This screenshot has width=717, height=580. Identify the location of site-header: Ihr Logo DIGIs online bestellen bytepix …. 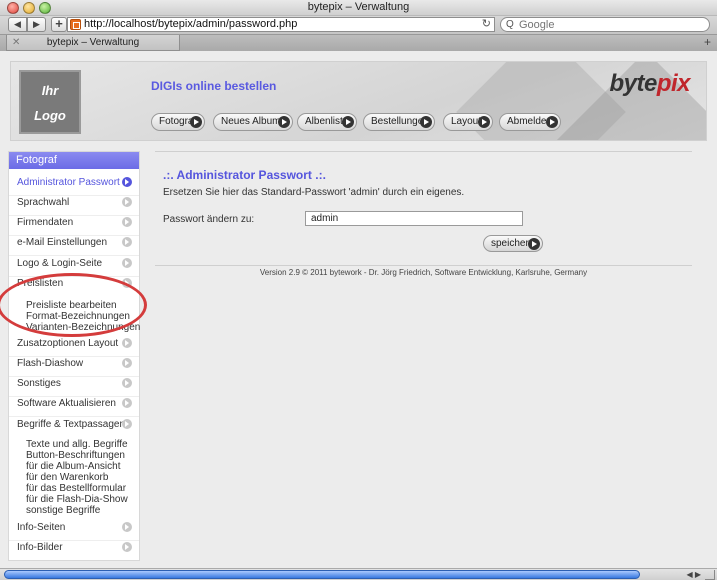
(358, 101).